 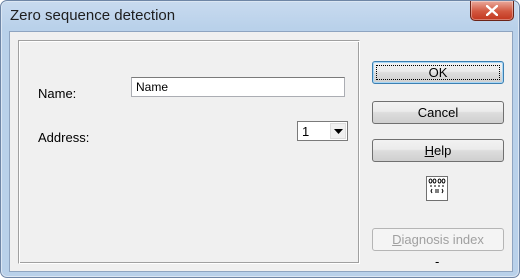 I want to click on cancel-label: Cancel, so click(x=438, y=112).